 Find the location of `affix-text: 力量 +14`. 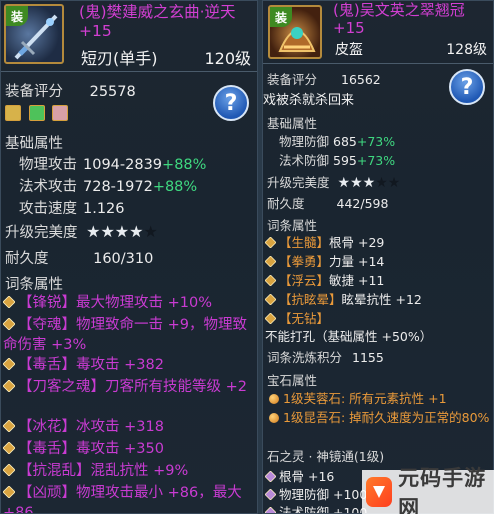

affix-text: 力量 +14 is located at coordinates (357, 261).